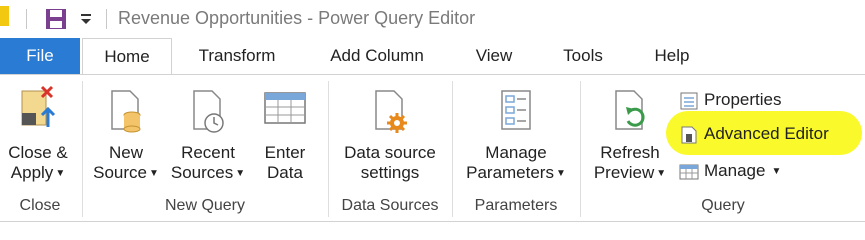 This screenshot has width=865, height=240. Describe the element at coordinates (38, 106) in the screenshot. I see `close-apply-icon` at that location.